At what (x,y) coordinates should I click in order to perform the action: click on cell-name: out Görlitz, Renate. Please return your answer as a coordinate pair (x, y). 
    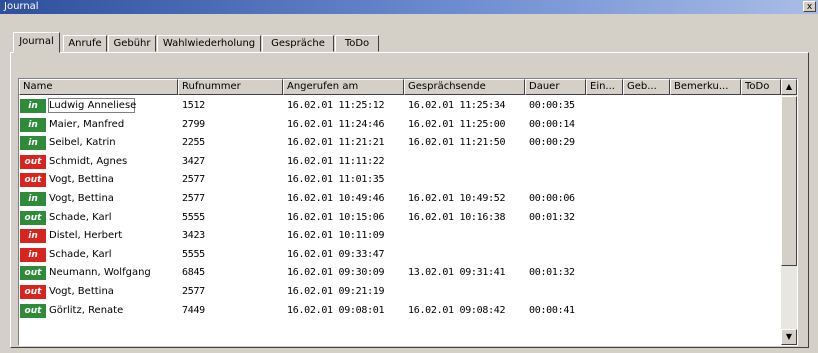
    Looking at the image, I should click on (98, 311).